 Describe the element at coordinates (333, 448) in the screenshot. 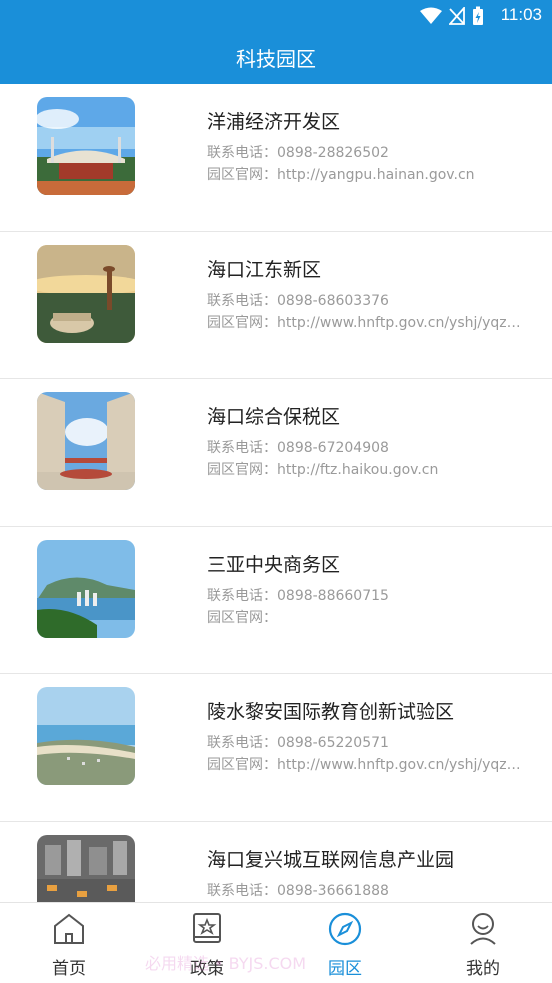

I see `phone-value: 0898-67204908` at that location.